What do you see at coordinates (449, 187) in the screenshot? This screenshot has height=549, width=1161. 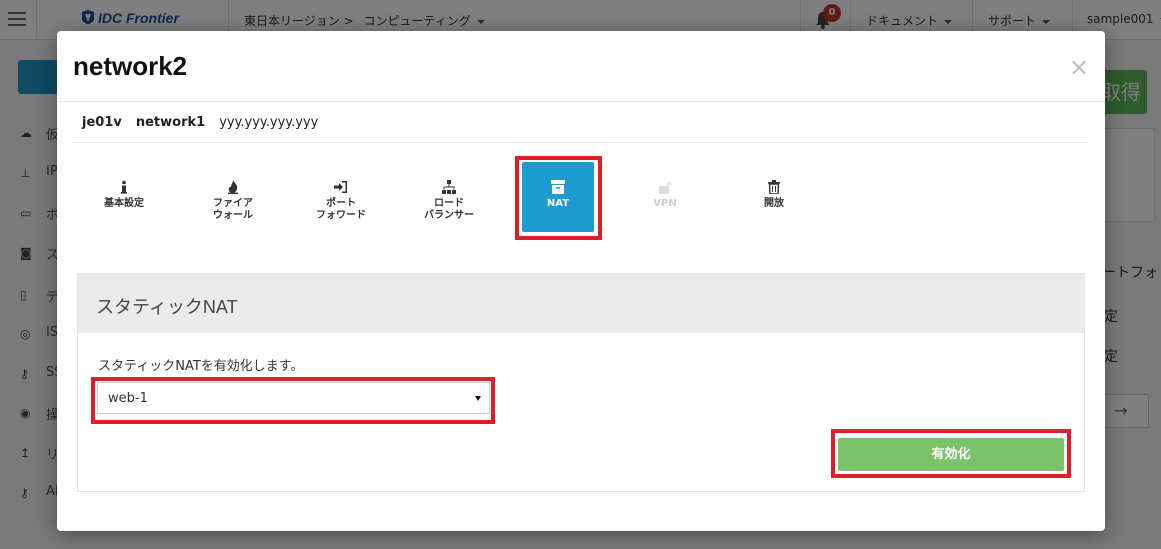 I see `sitemap-icon` at bounding box center [449, 187].